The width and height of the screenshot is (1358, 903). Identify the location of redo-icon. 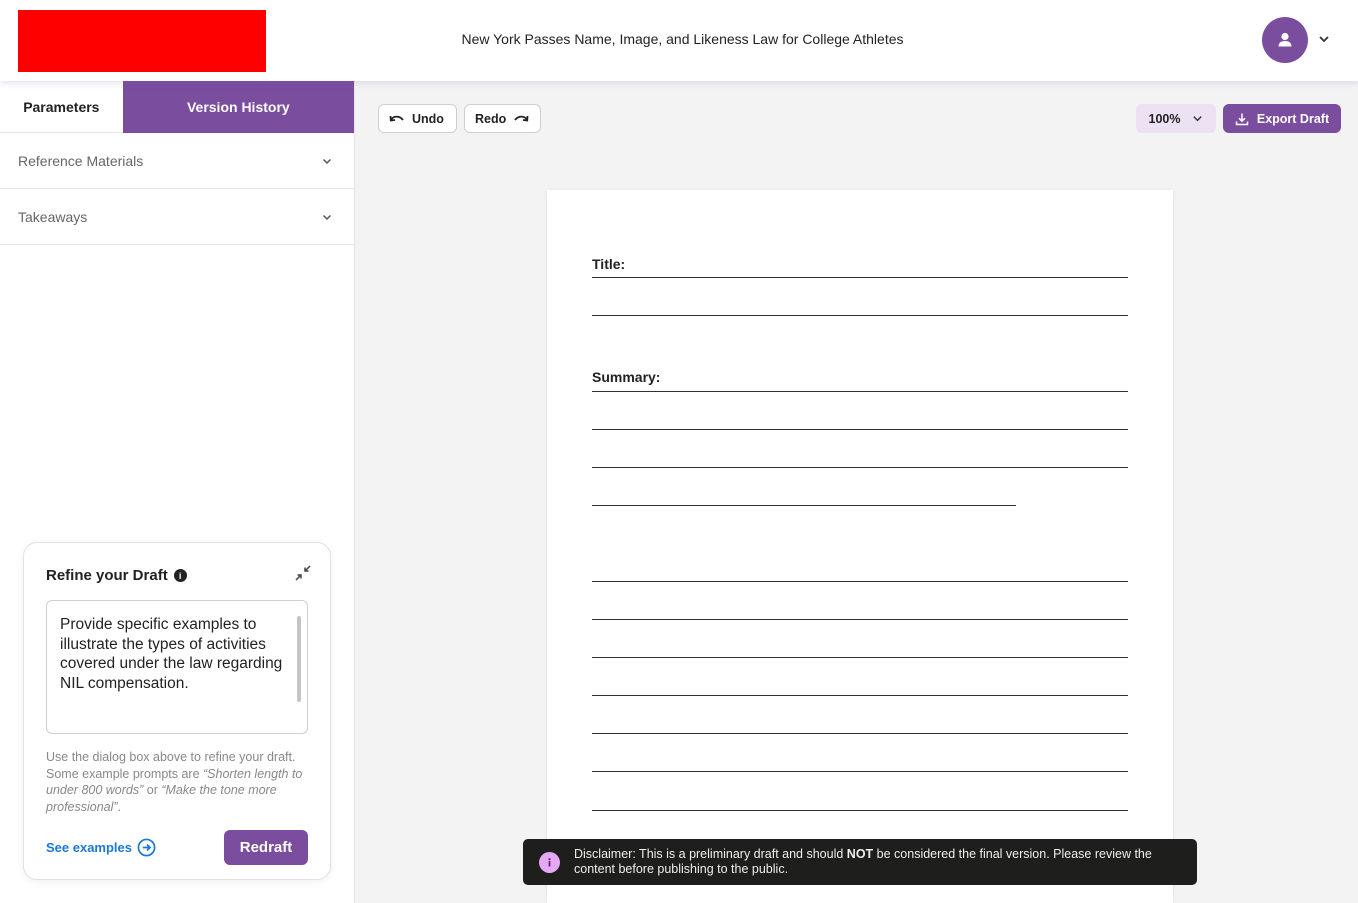
(521, 118).